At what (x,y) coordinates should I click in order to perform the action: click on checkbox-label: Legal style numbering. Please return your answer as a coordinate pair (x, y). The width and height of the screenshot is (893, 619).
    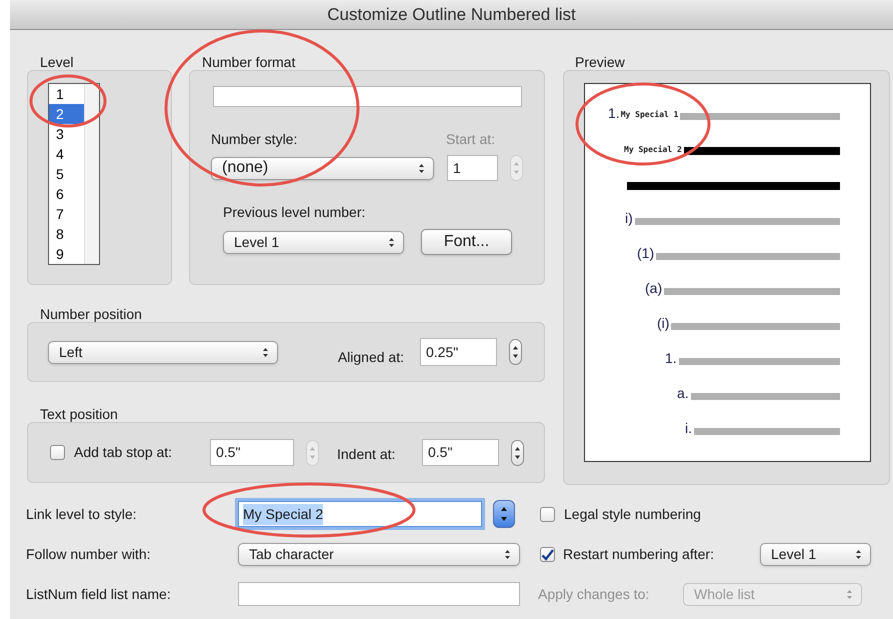
    Looking at the image, I should click on (632, 514).